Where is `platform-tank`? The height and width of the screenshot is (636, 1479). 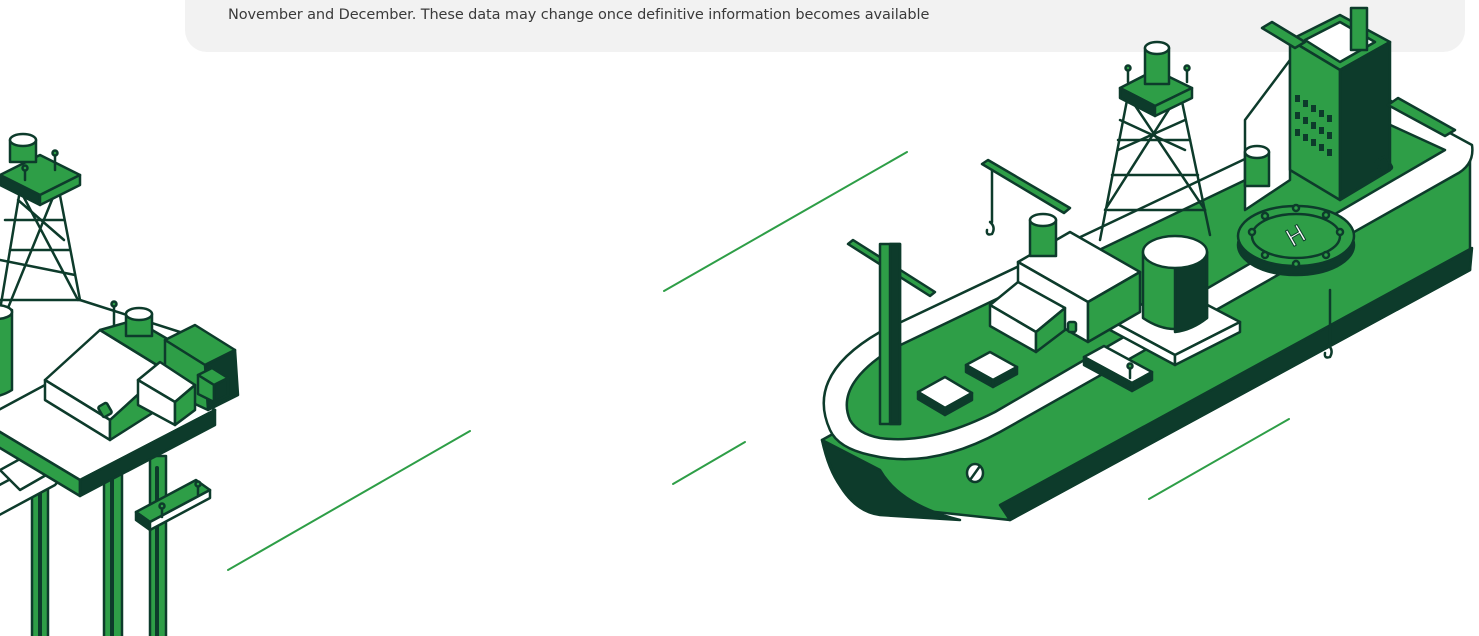 platform-tank is located at coordinates (7, 350).